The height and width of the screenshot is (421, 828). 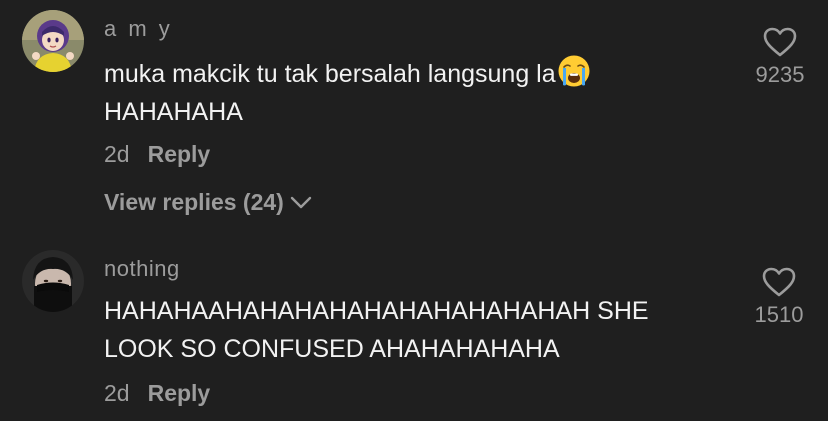 I want to click on like-control: 1510, so click(x=779, y=297).